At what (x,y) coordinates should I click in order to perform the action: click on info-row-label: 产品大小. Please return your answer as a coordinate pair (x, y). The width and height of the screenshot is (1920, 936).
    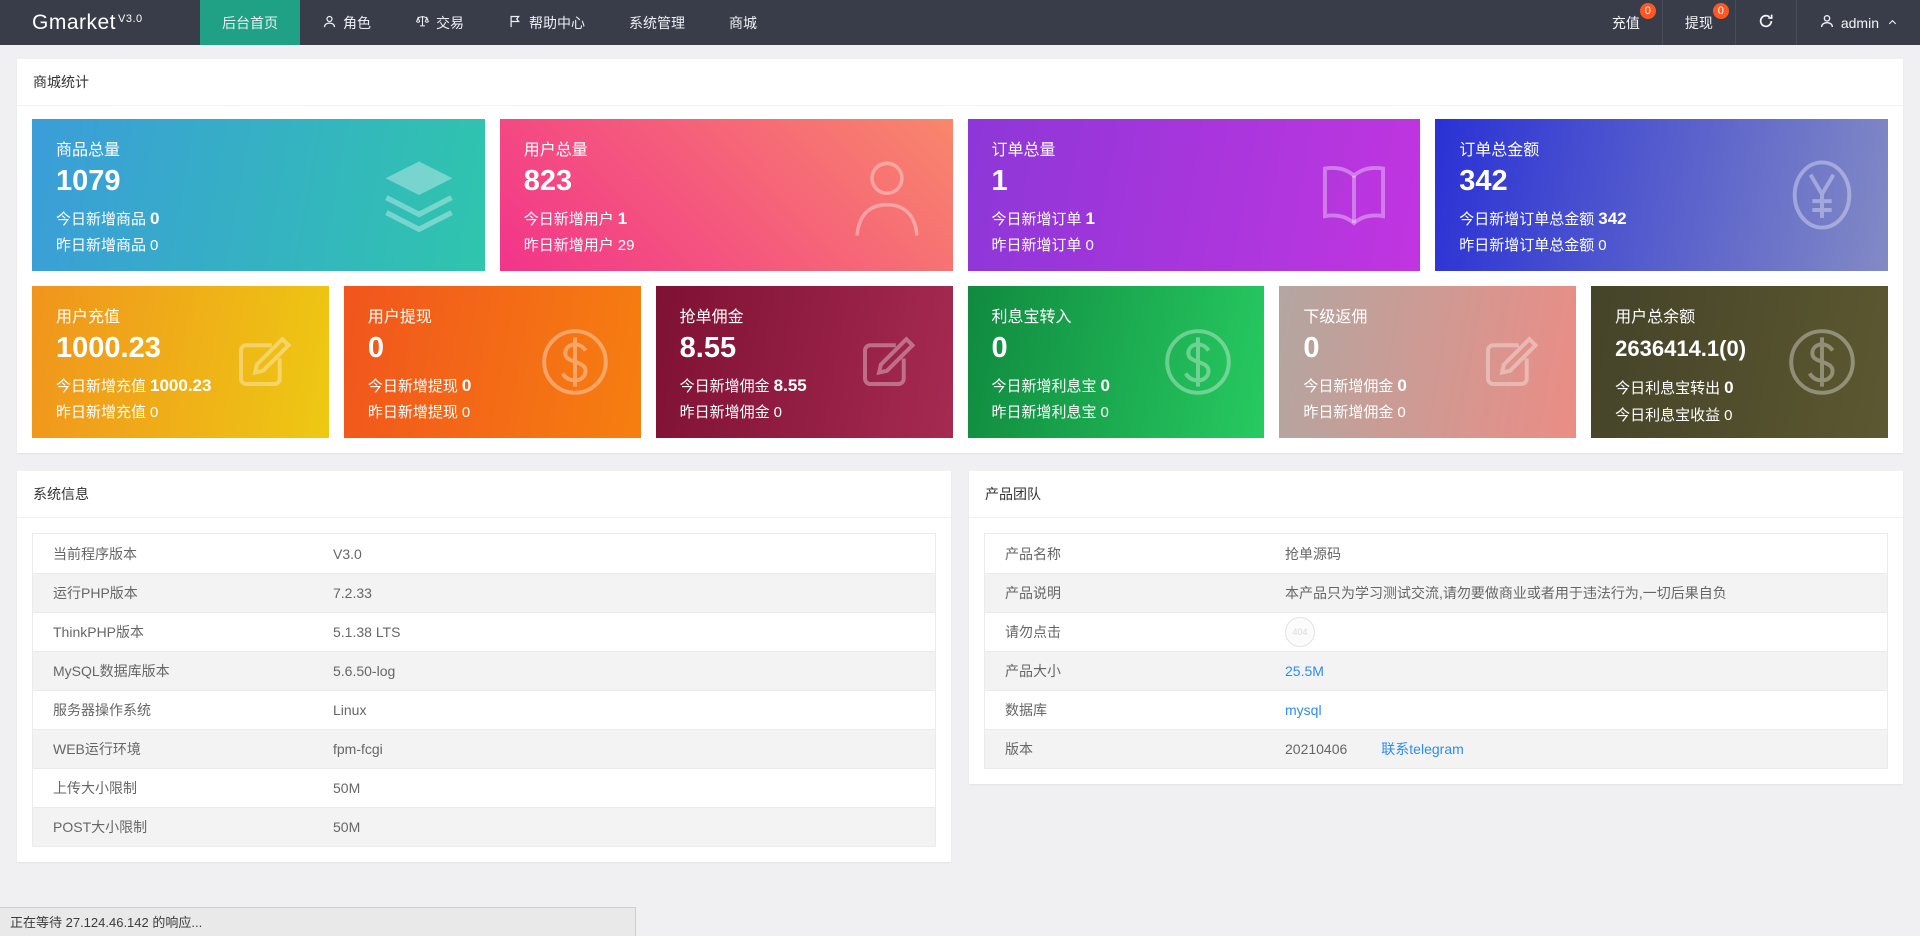
    Looking at the image, I should click on (1033, 671).